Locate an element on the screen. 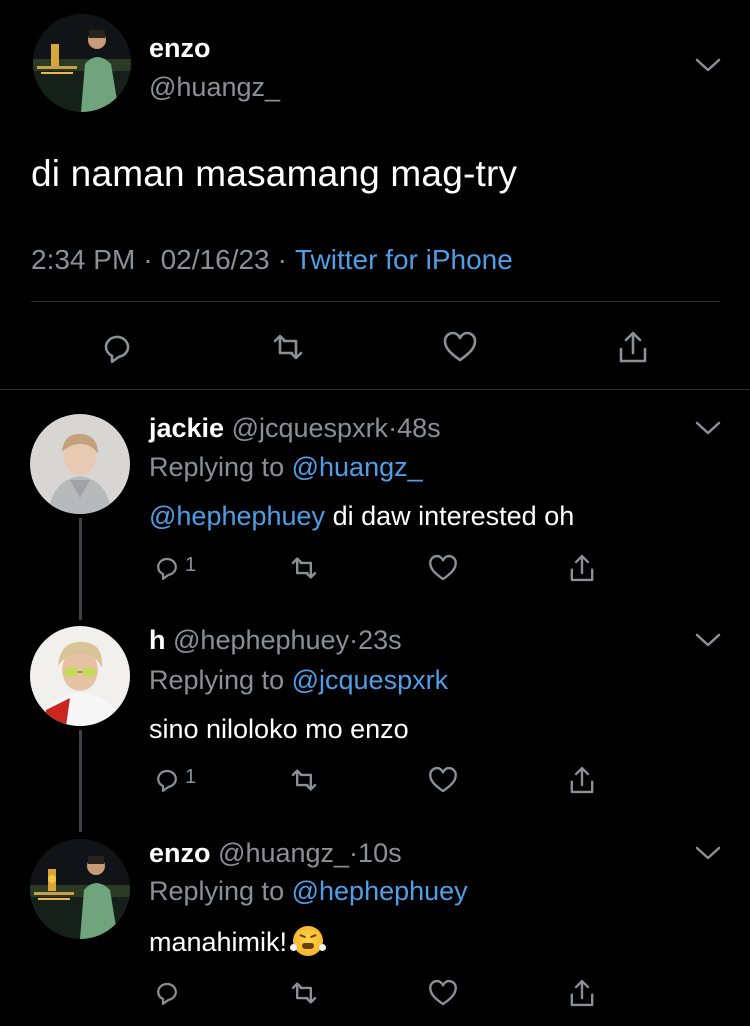 The height and width of the screenshot is (1026, 750). replying-to: Replying to @hephephuey is located at coordinates (308, 891).